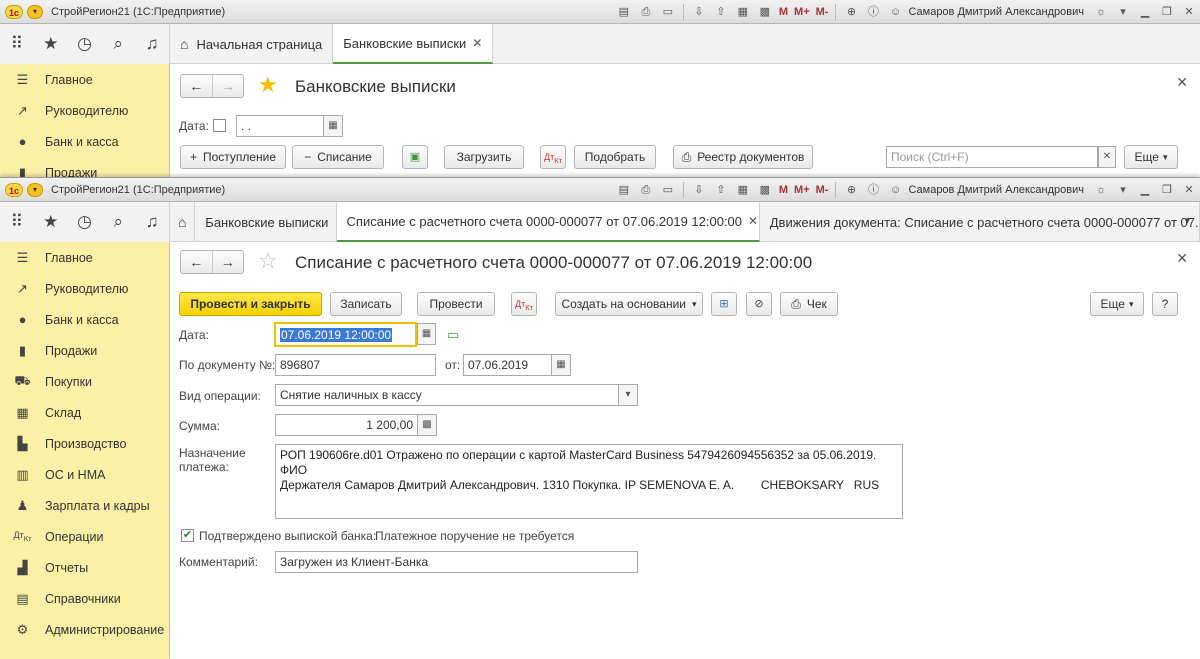 The width and height of the screenshot is (1200, 659). What do you see at coordinates (250, 304) in the screenshot?
I see `post-and-close-button: Провести и закрыть` at bounding box center [250, 304].